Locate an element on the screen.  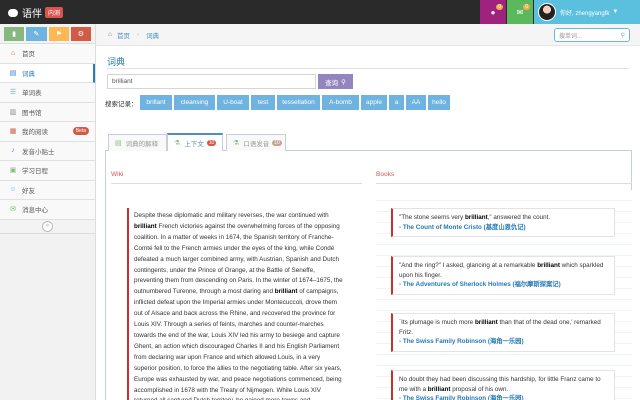
search-icon: ⚲ is located at coordinates (622, 35).